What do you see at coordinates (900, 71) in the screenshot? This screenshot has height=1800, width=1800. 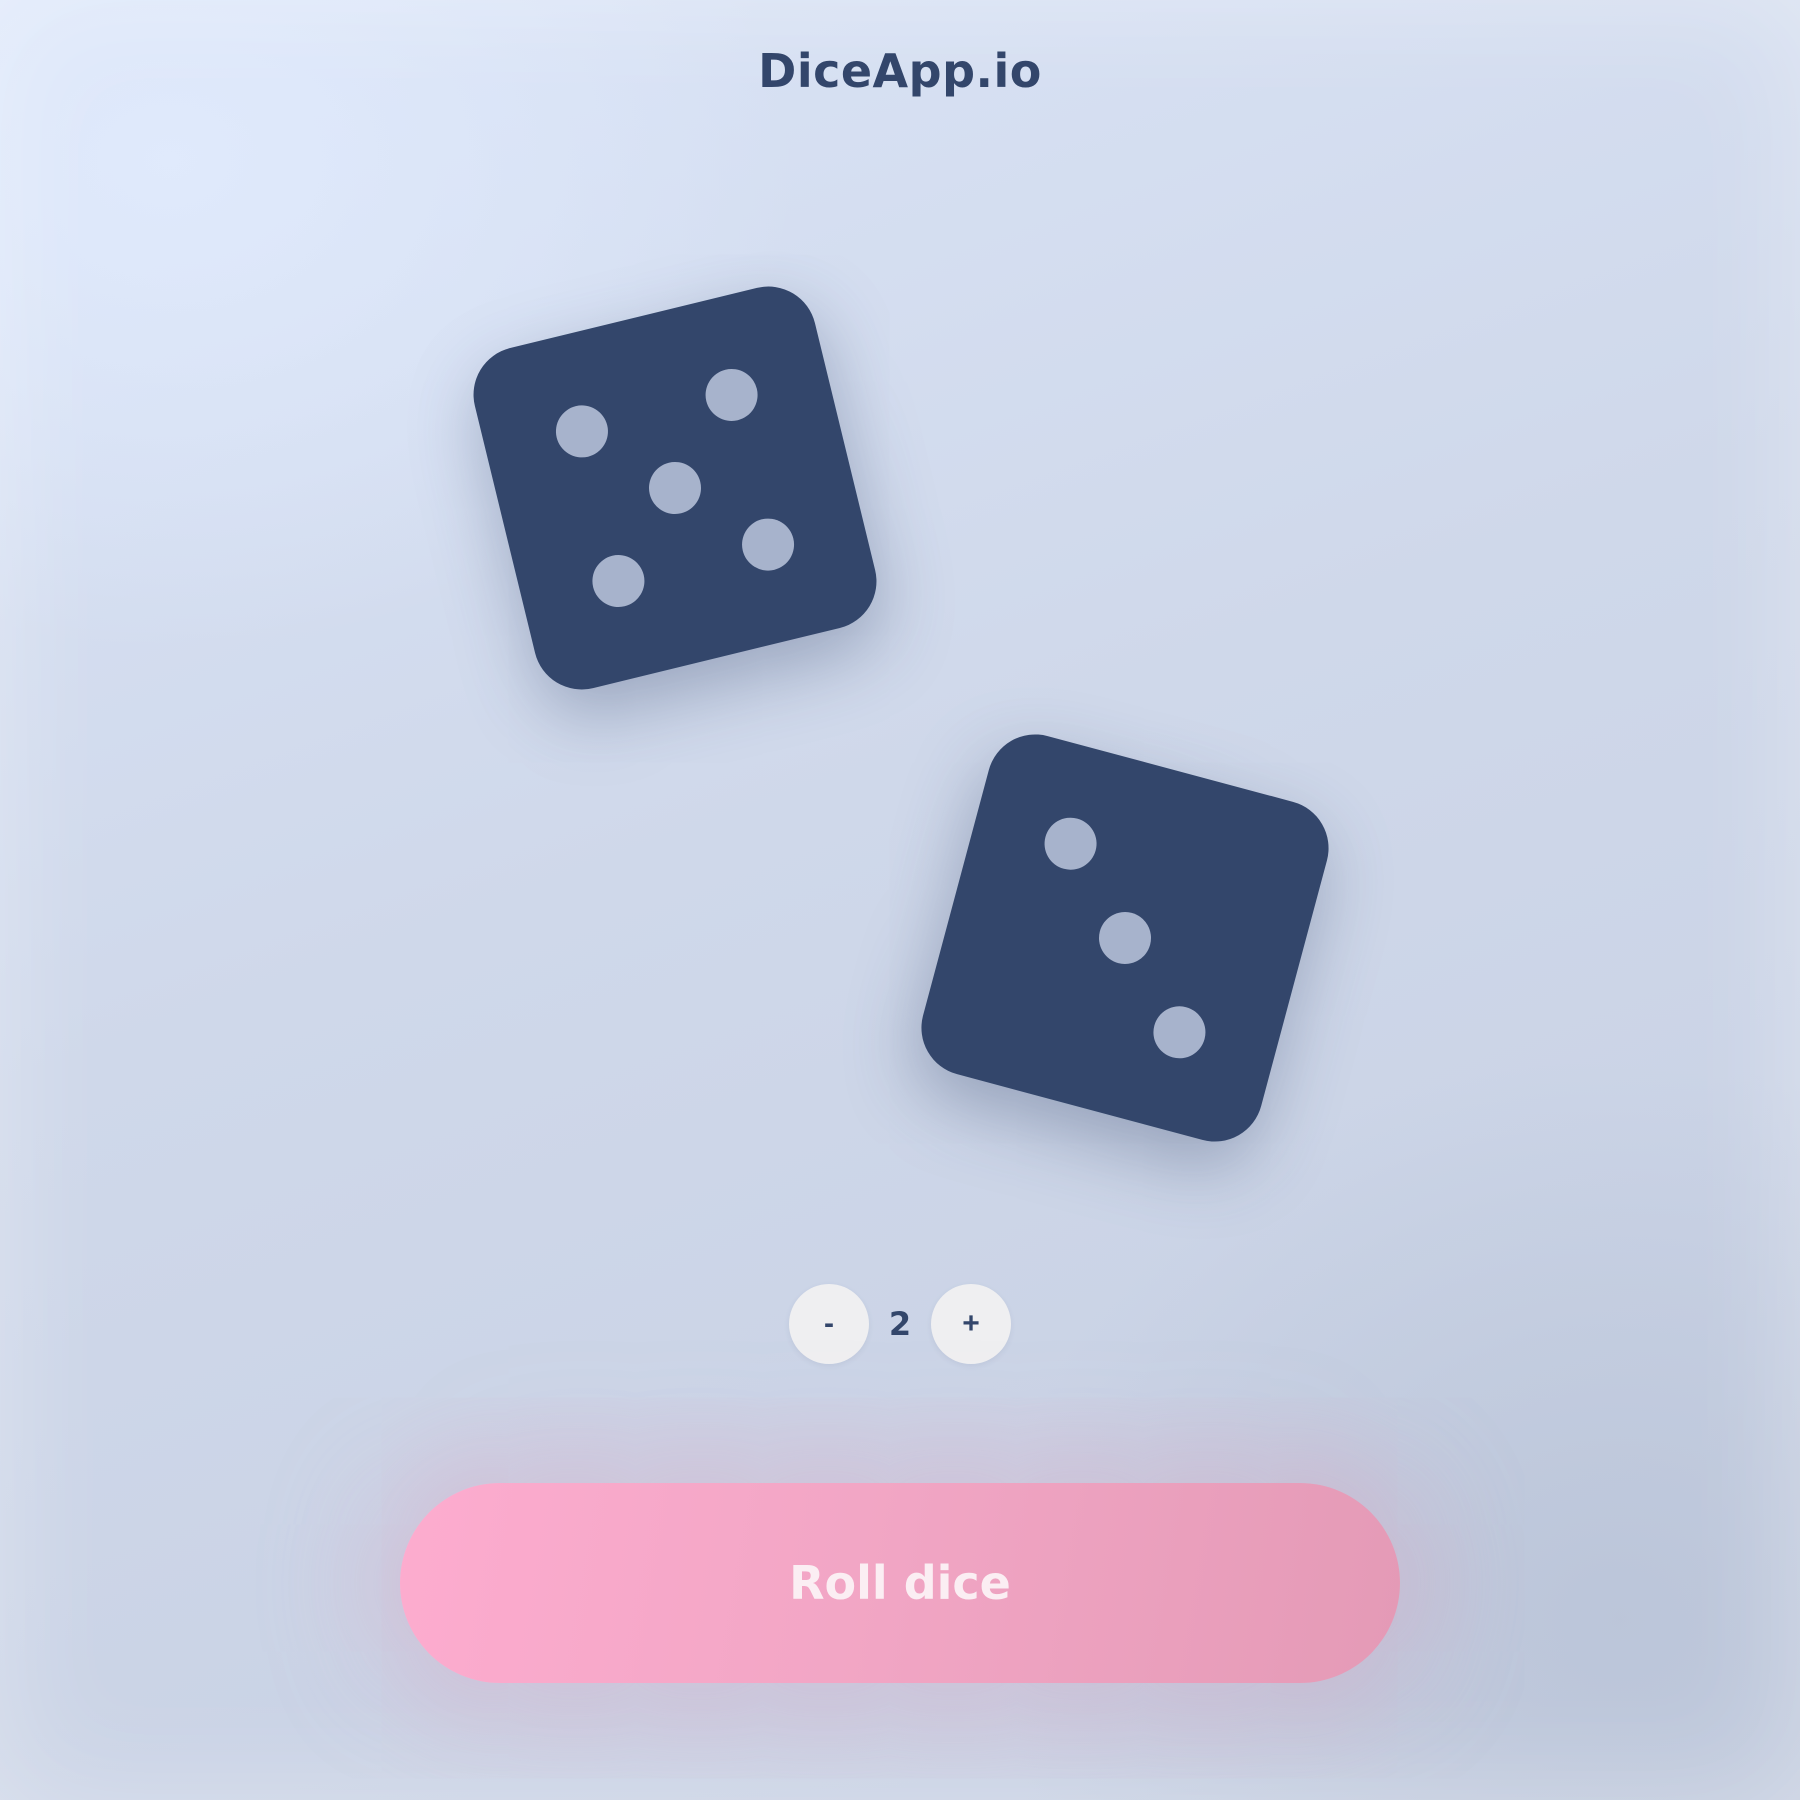 I see `app-title: DiceApp.io` at bounding box center [900, 71].